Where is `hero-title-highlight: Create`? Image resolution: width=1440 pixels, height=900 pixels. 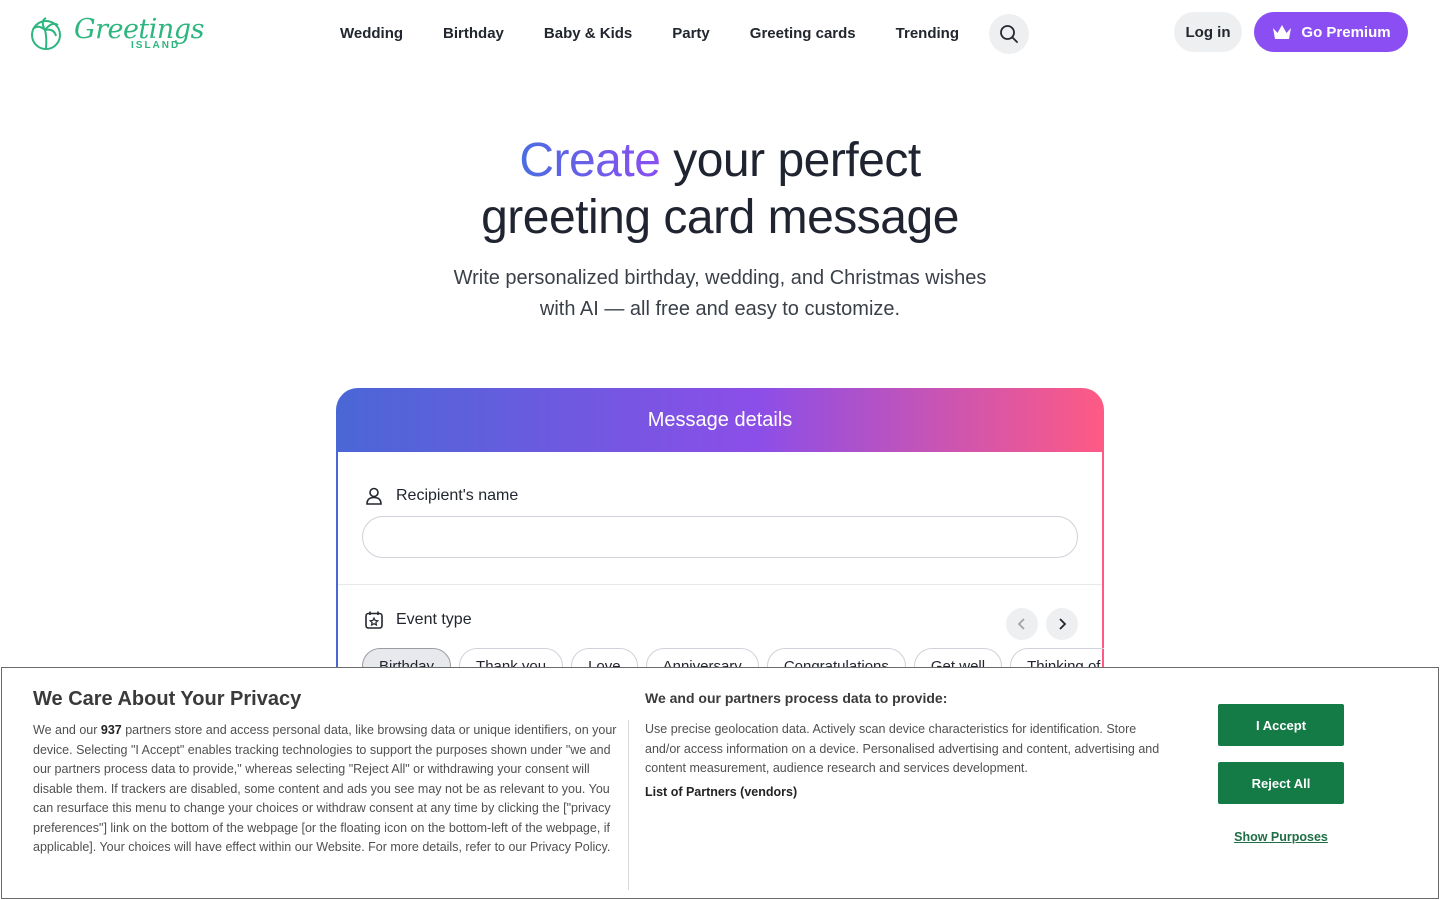 hero-title-highlight: Create is located at coordinates (590, 160).